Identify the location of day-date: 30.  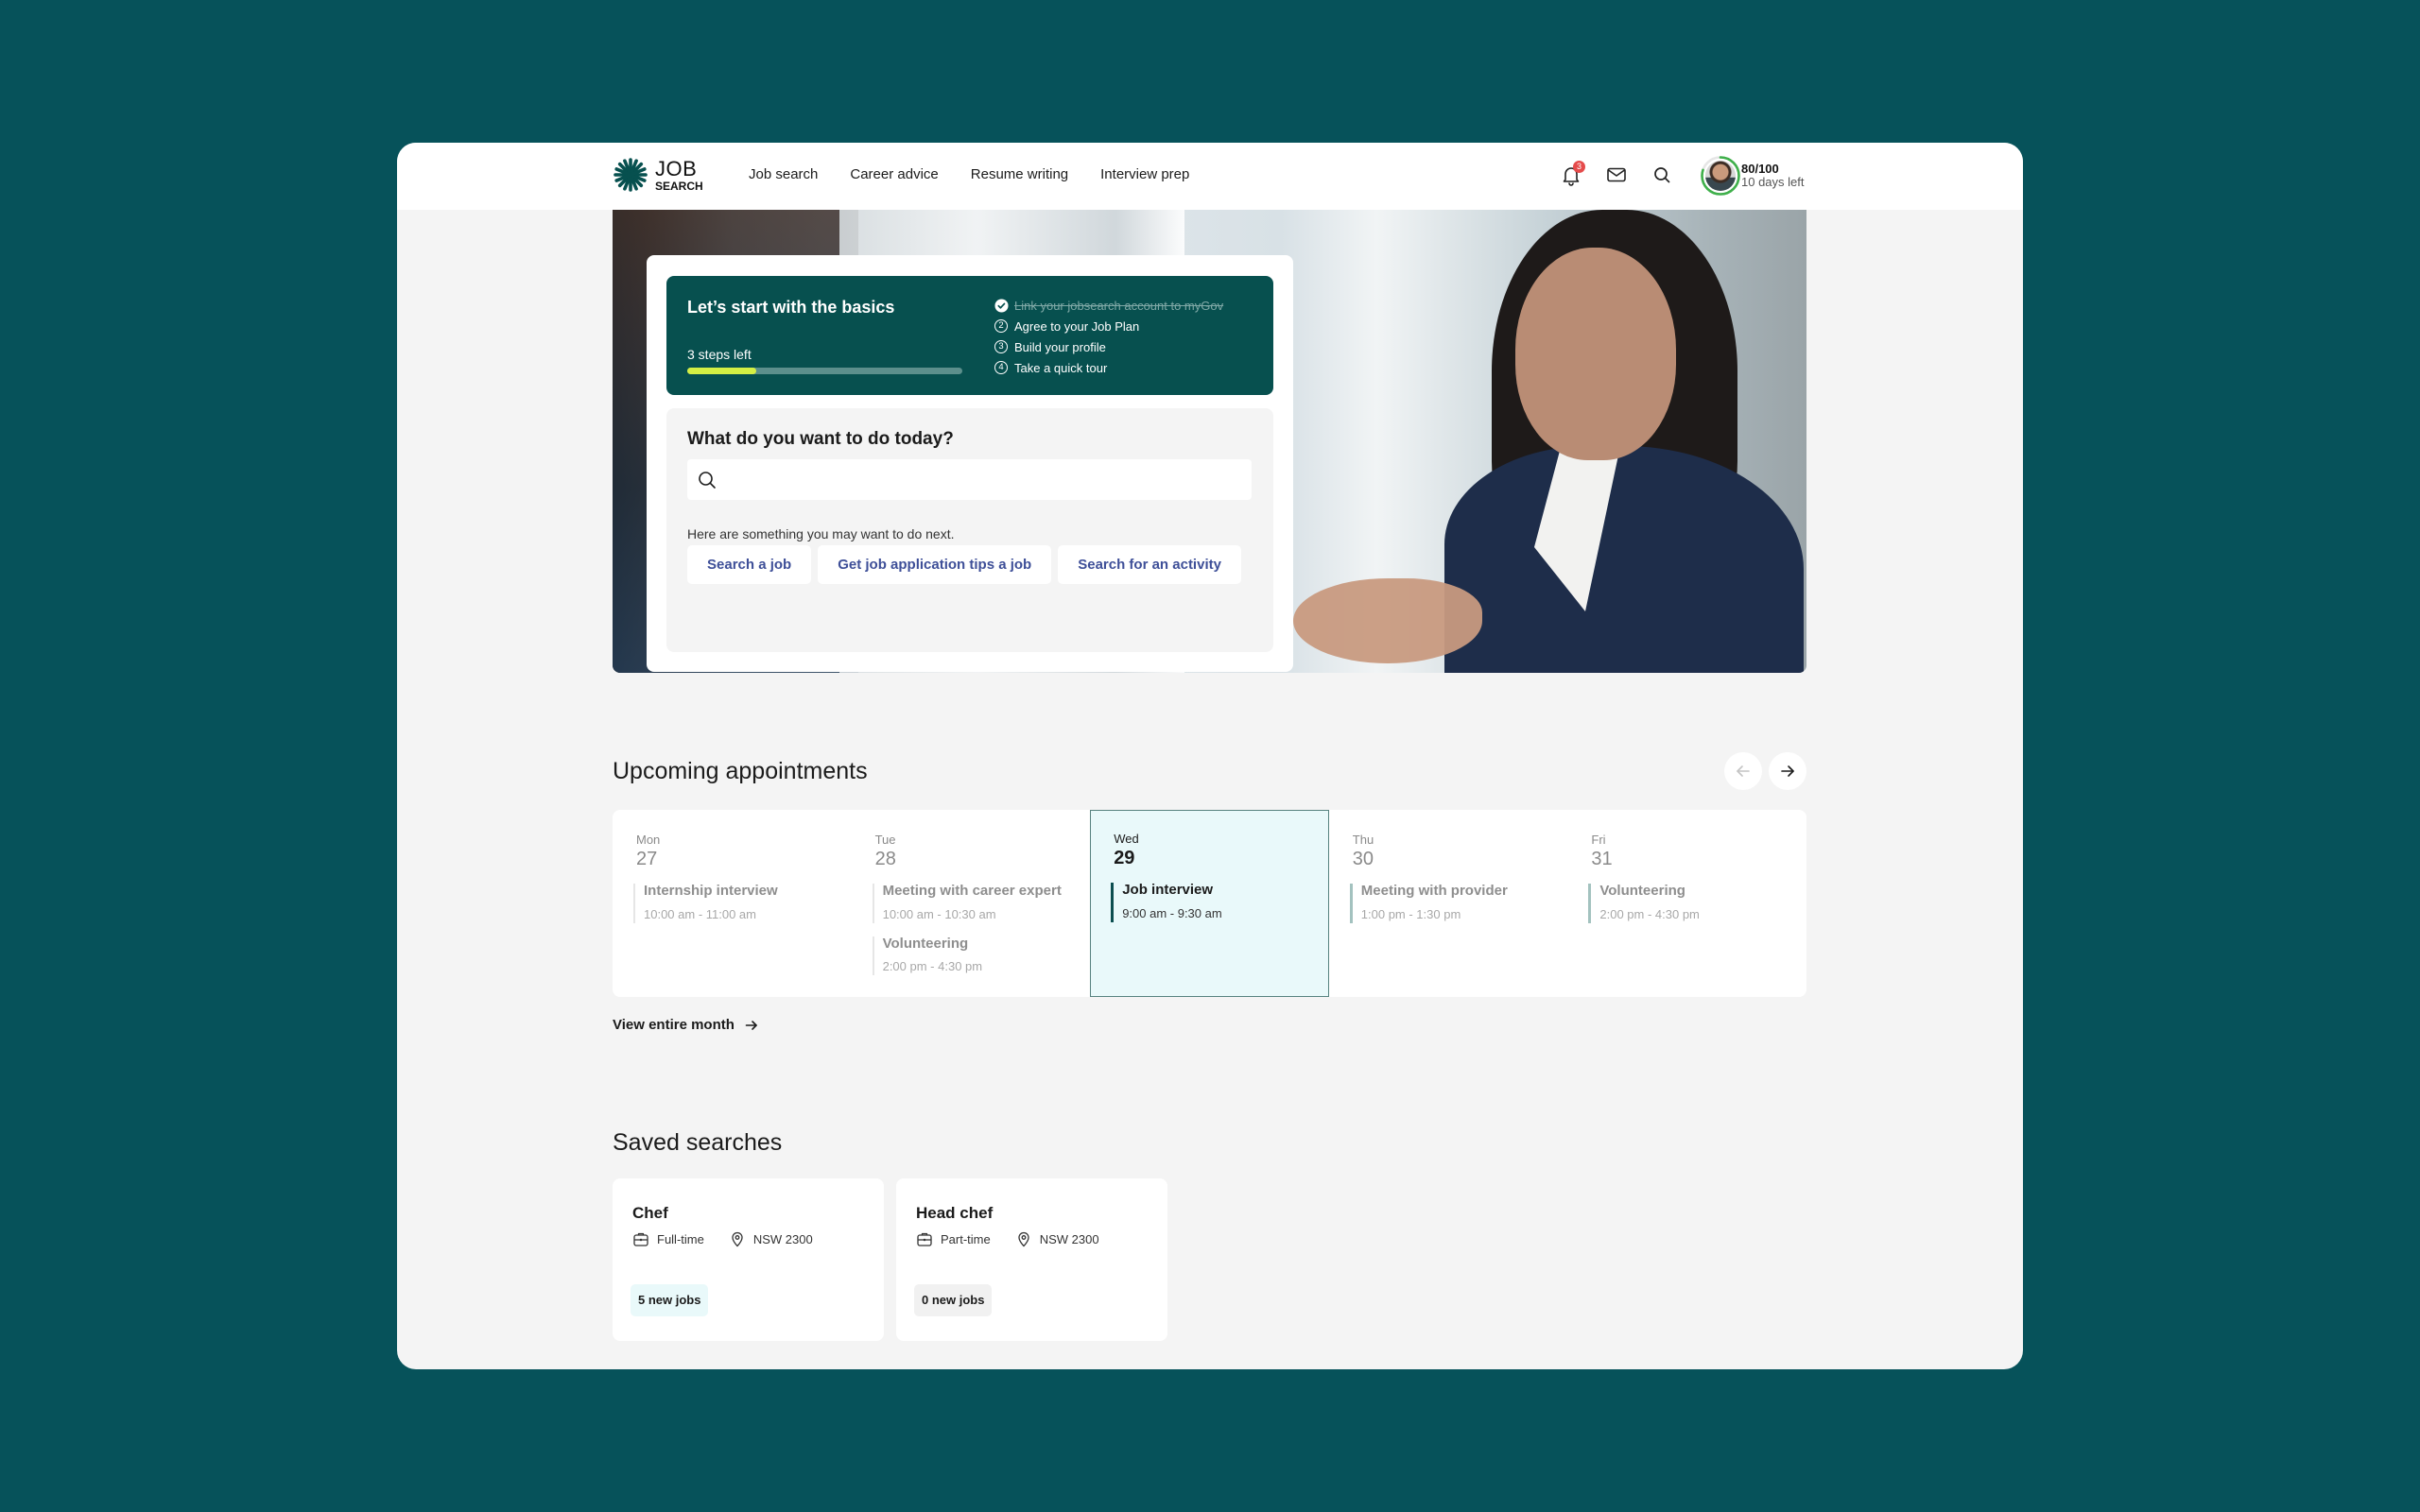
(1363, 859).